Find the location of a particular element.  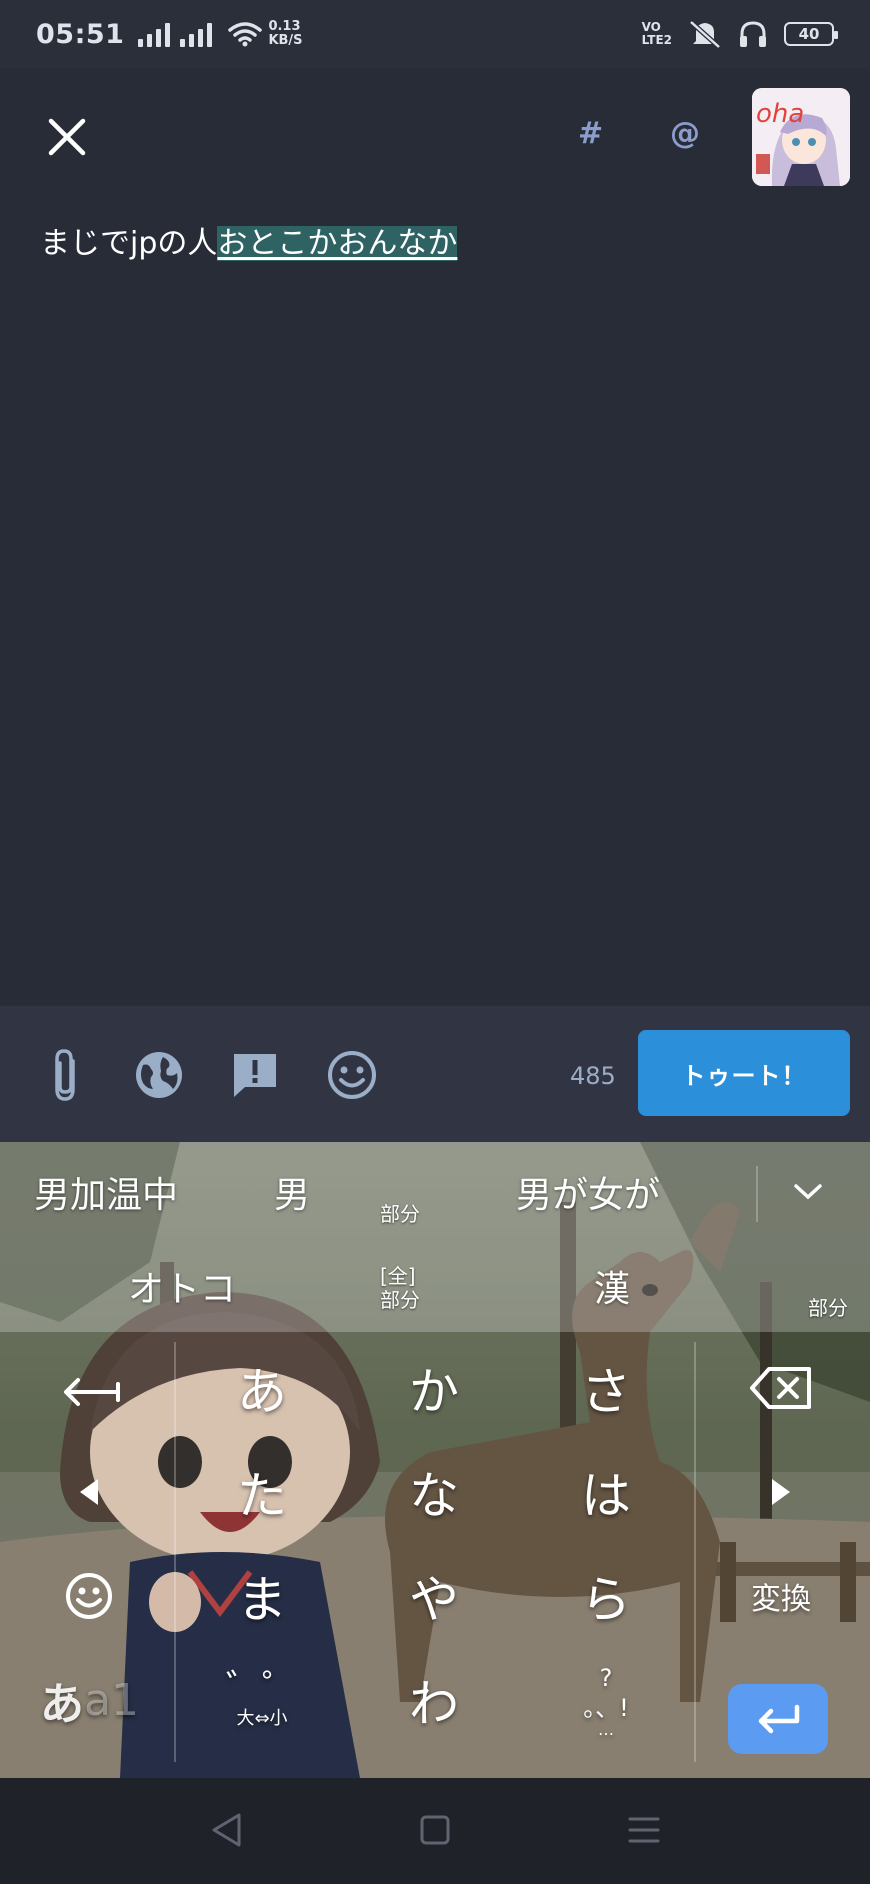

partial-label-2: 部分 is located at coordinates (828, 1308).